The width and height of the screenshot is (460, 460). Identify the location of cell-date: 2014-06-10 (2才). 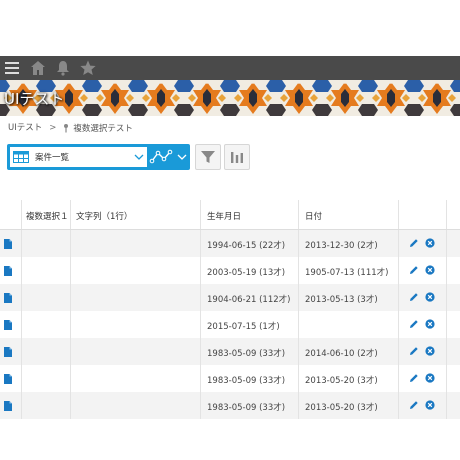
(348, 351).